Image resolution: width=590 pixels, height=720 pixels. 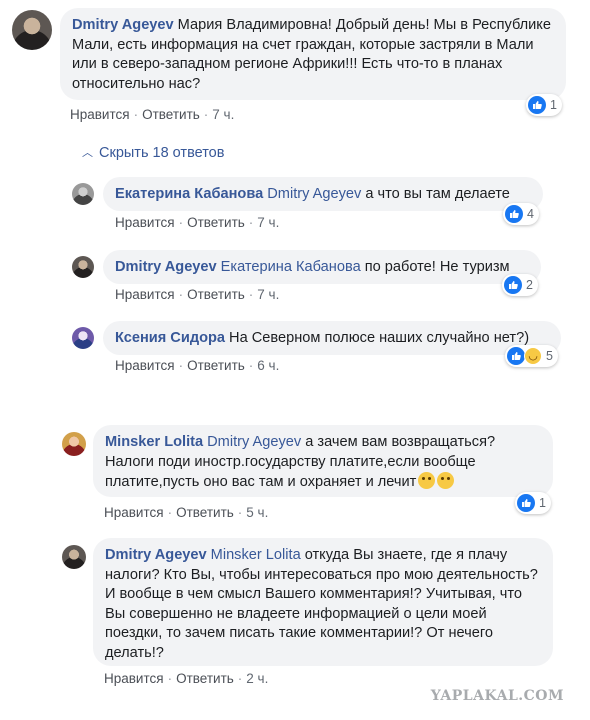 What do you see at coordinates (123, 25) in the screenshot?
I see `comment-author: Dmitry Ageyev` at bounding box center [123, 25].